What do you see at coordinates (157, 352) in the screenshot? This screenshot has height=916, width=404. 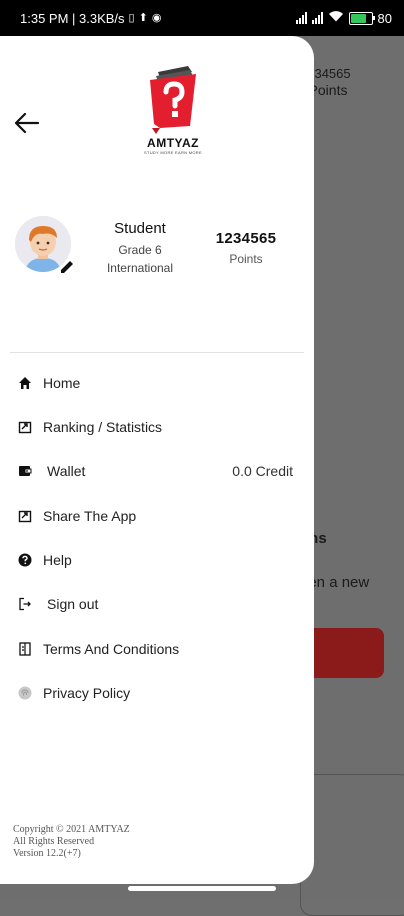 I see `divider` at bounding box center [157, 352].